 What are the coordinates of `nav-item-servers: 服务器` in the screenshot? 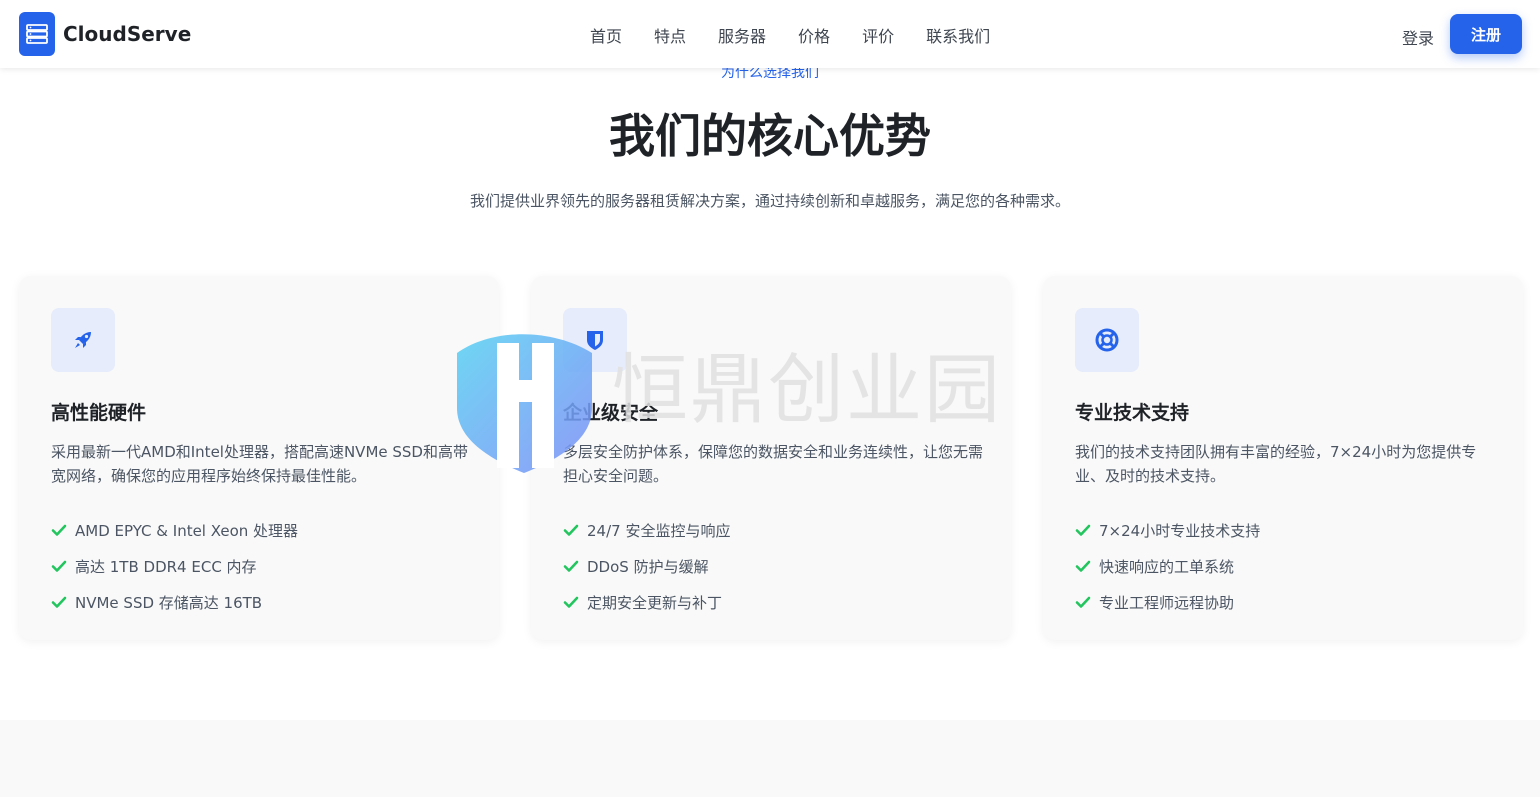 It's located at (742, 35).